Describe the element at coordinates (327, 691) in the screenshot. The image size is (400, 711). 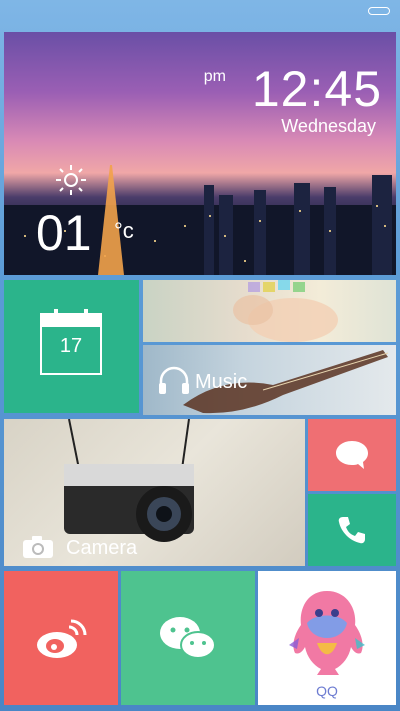
I see `qq-label: QQ` at that location.